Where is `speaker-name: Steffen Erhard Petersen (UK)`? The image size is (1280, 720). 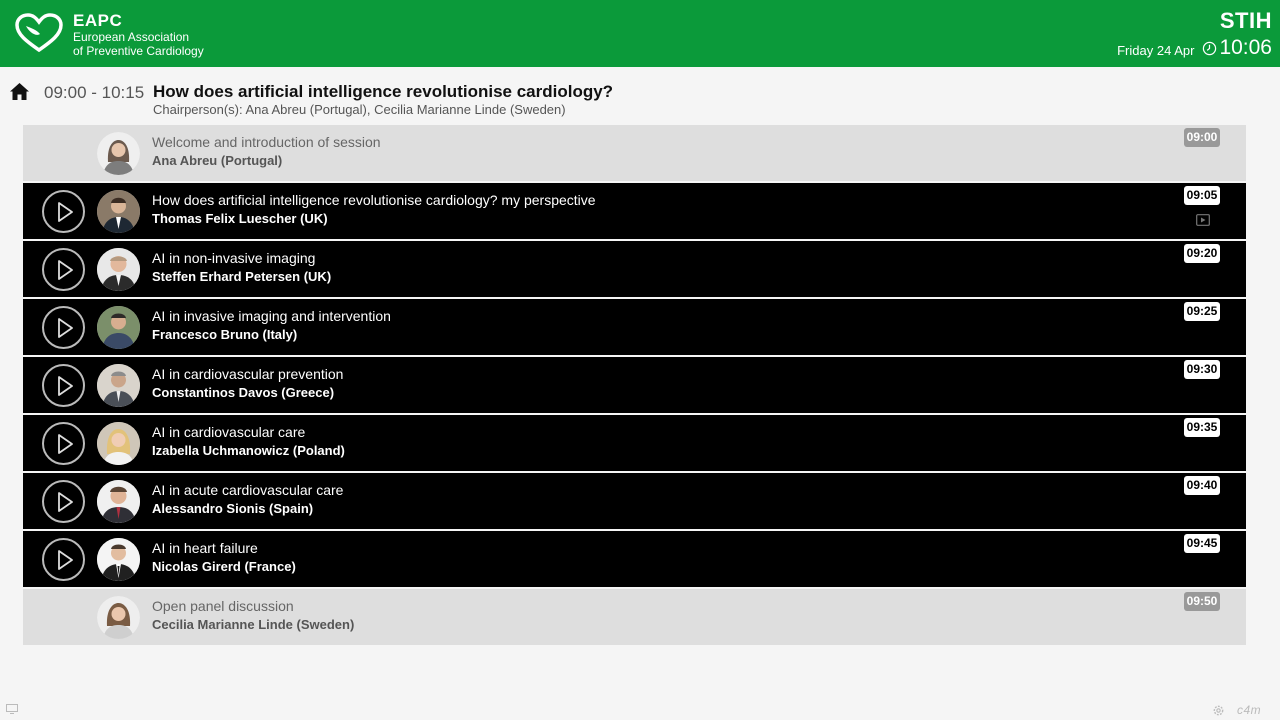 speaker-name: Steffen Erhard Petersen (UK) is located at coordinates (242, 276).